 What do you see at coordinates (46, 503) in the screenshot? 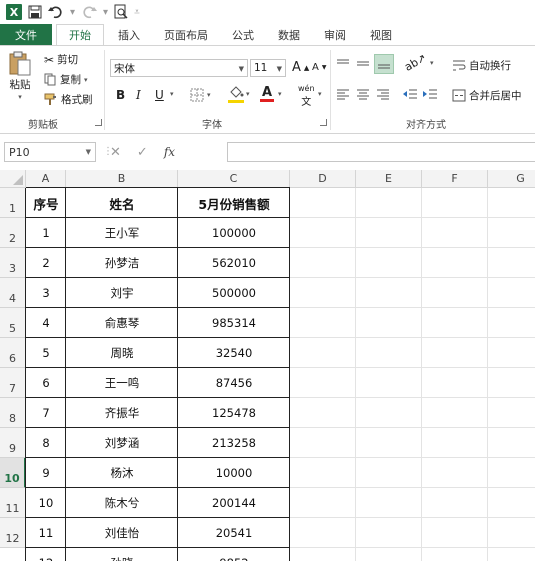
I see `table-cell-seq: 10` at bounding box center [46, 503].